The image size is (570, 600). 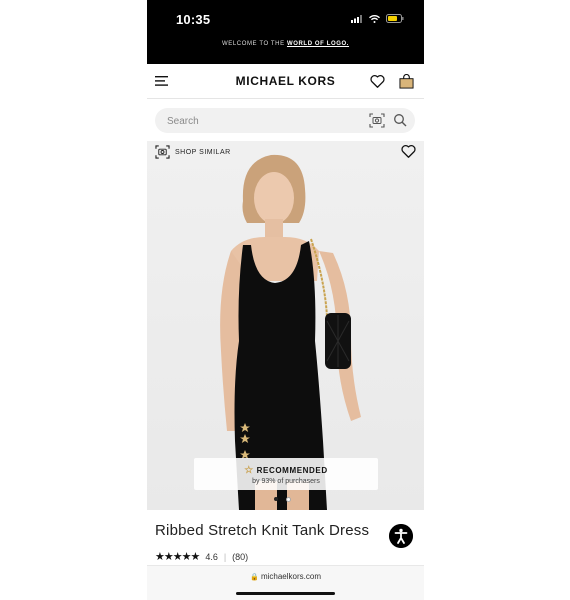 I want to click on search-icon, so click(x=400, y=120).